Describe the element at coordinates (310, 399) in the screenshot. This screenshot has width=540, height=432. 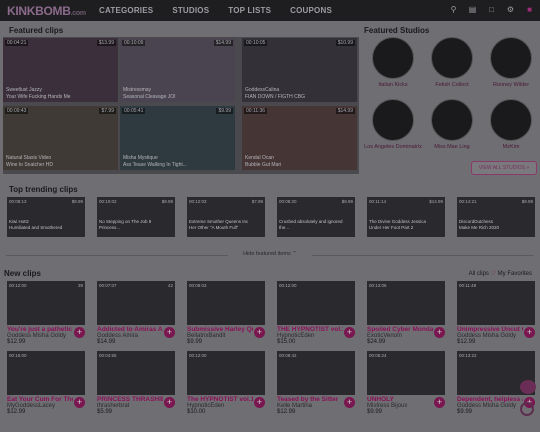
I see `clip-title: Teased by the Sitter` at that location.